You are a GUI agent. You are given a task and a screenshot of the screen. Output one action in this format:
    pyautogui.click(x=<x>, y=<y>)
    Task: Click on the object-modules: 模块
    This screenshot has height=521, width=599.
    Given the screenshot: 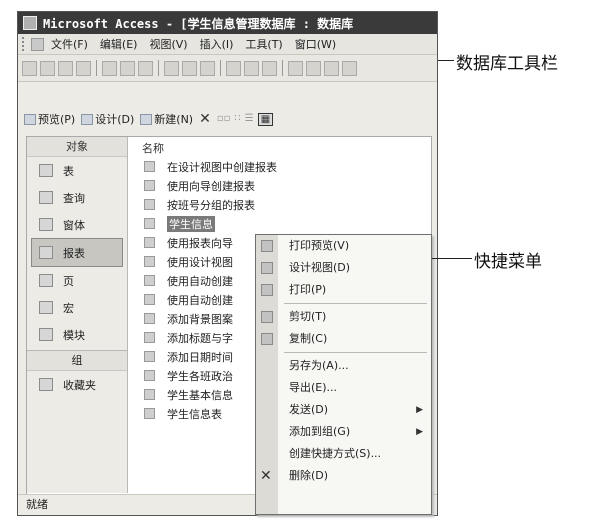 What is the action you would take?
    pyautogui.click(x=77, y=334)
    